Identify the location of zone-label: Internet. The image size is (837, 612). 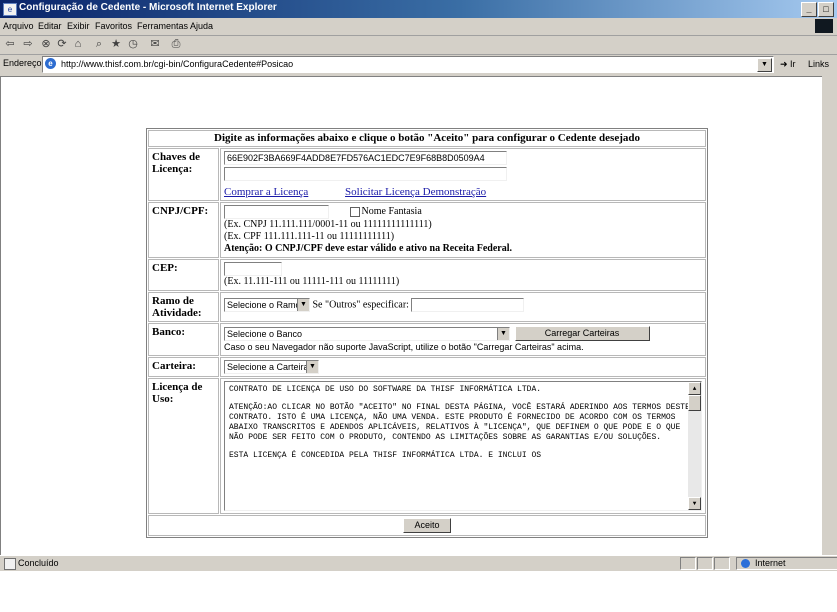
(770, 563).